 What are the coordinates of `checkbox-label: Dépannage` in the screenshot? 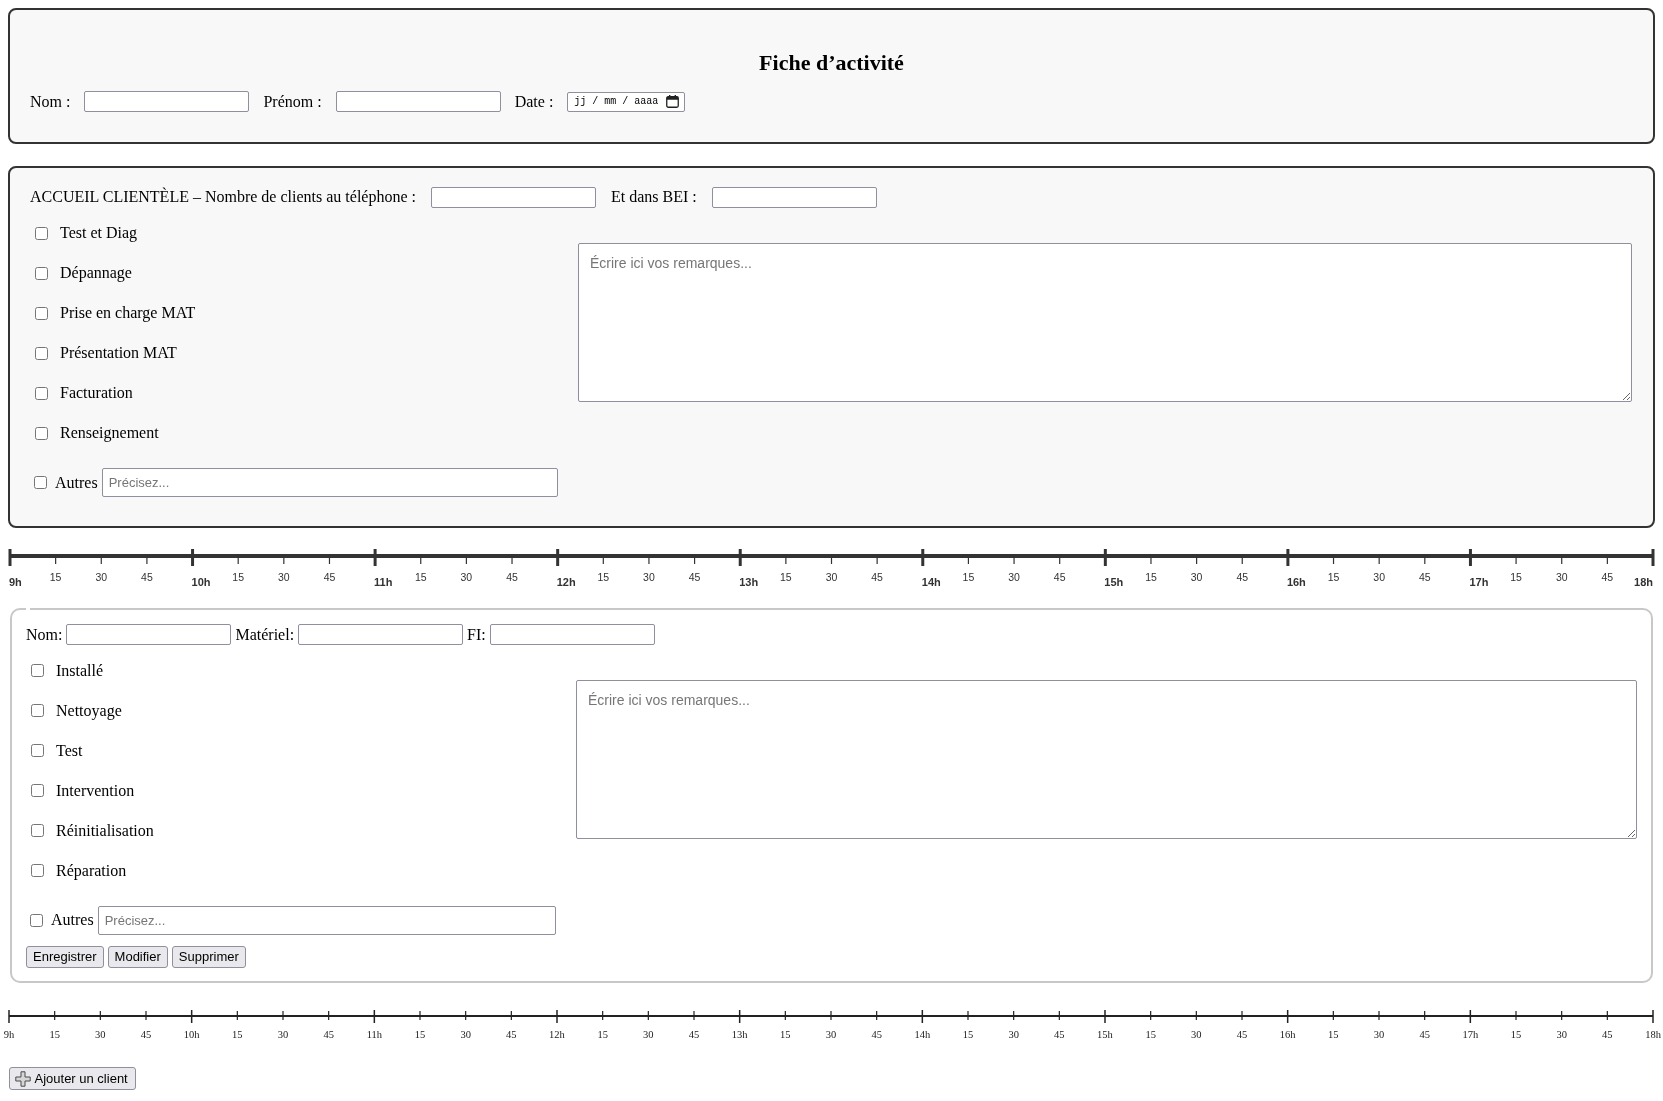 It's located at (96, 273).